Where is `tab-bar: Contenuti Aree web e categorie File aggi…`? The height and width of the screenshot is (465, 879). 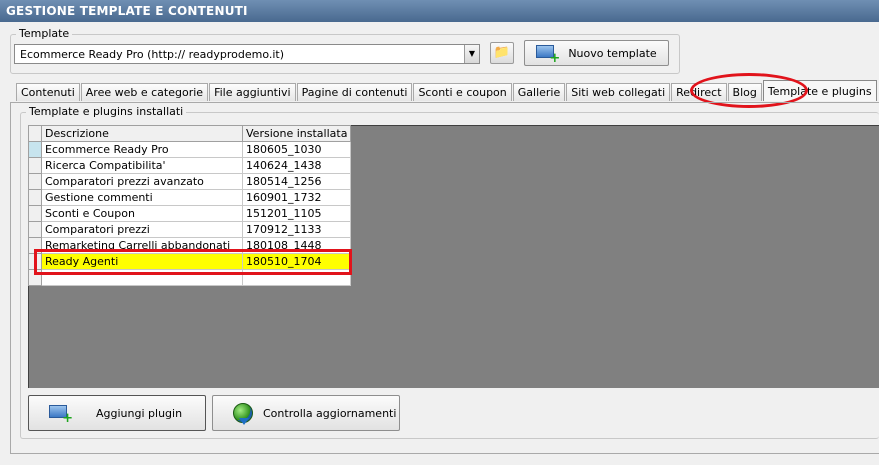
tab-bar: Contenuti Aree web e categorie File aggi… is located at coordinates (447, 91).